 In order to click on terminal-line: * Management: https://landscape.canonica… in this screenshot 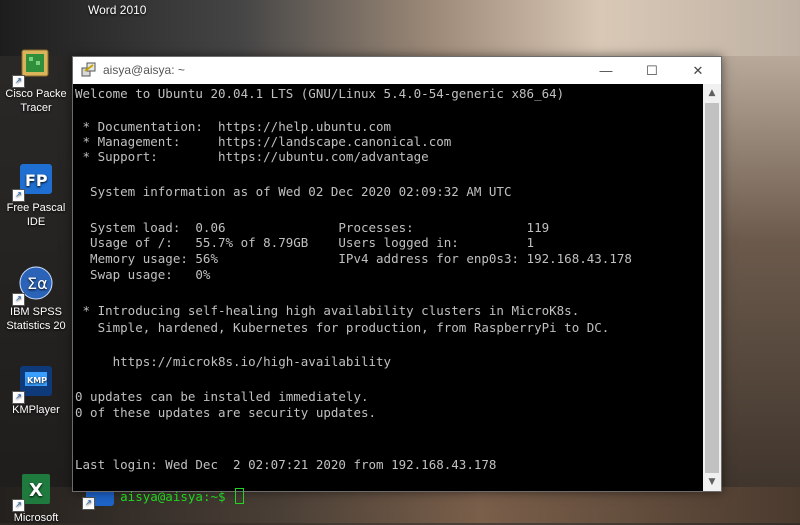, I will do `click(263, 141)`.